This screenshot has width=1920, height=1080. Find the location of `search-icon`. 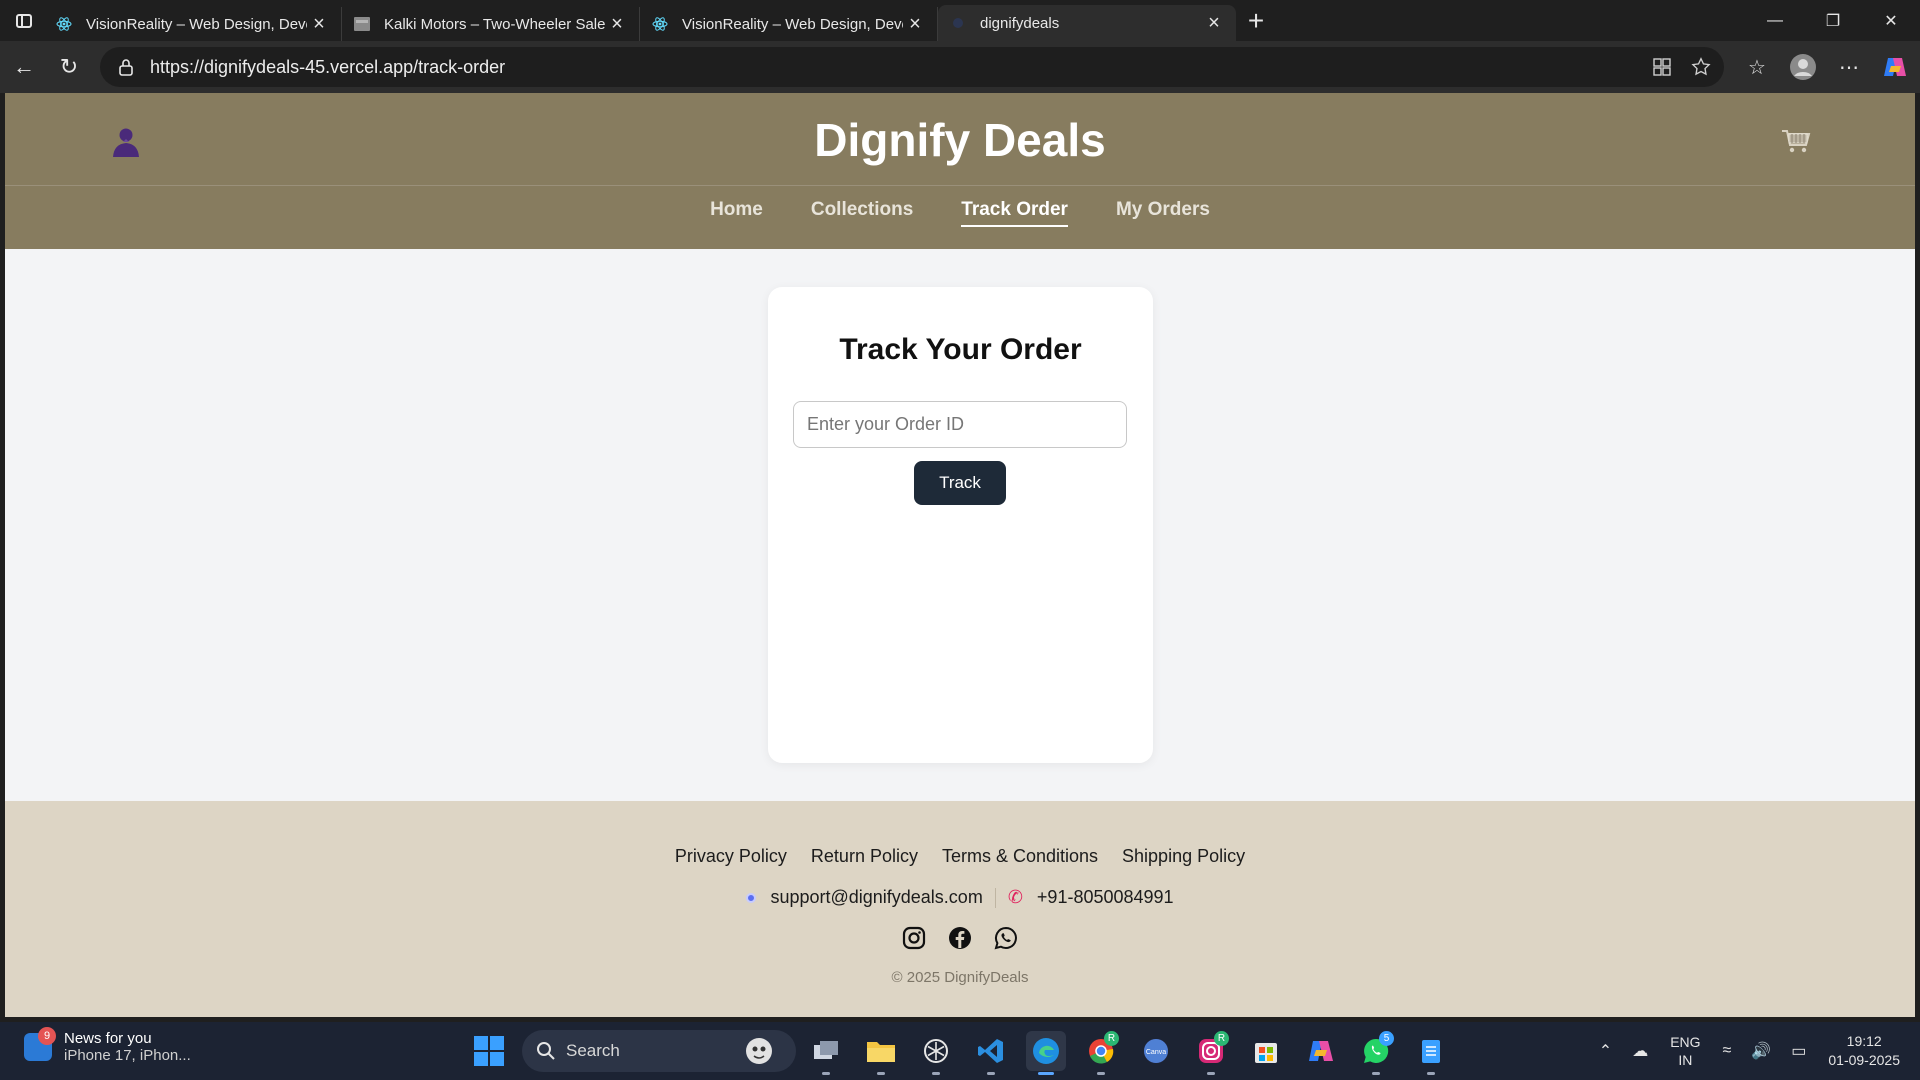

search-icon is located at coordinates (546, 1051).